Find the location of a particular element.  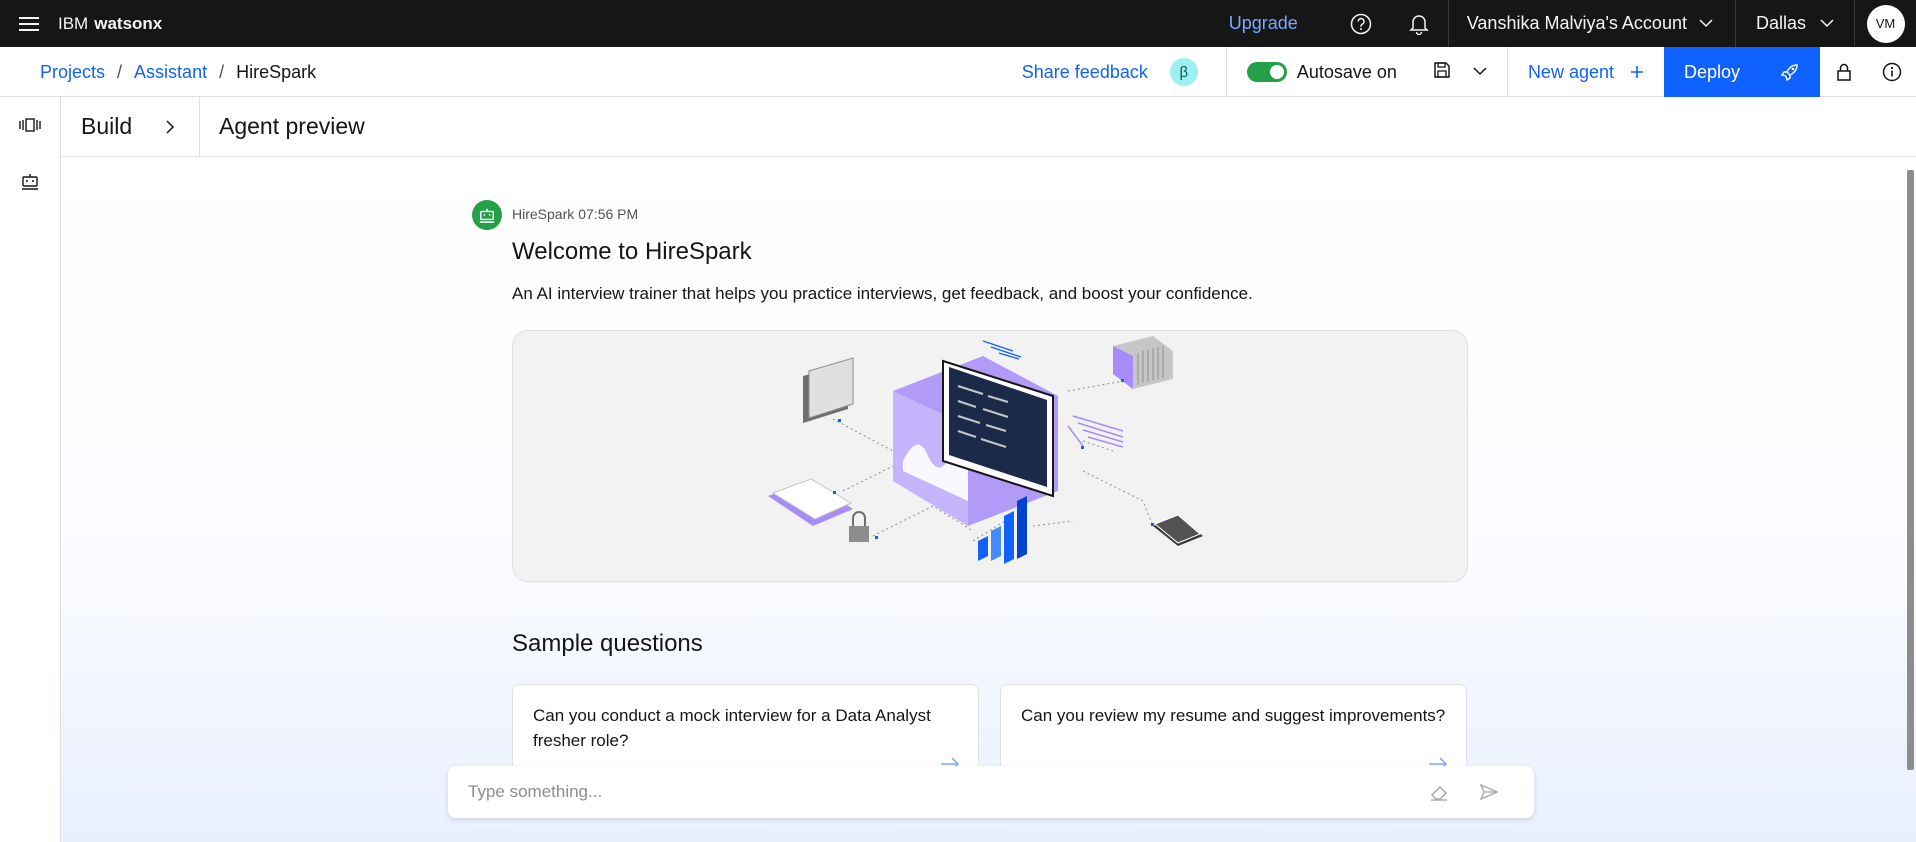

folder-icon is located at coordinates (828, 390).